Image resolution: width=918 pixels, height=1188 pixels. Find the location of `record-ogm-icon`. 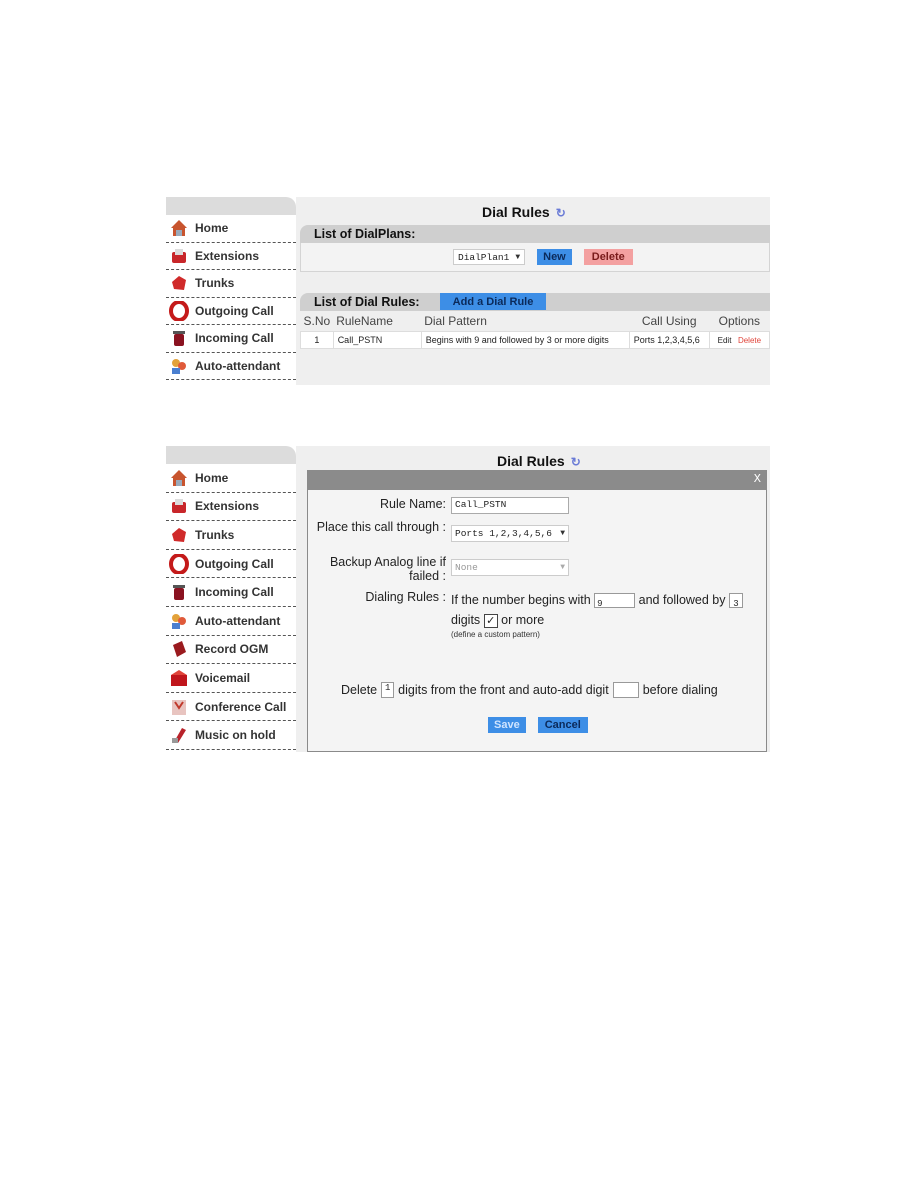

record-ogm-icon is located at coordinates (179, 649).